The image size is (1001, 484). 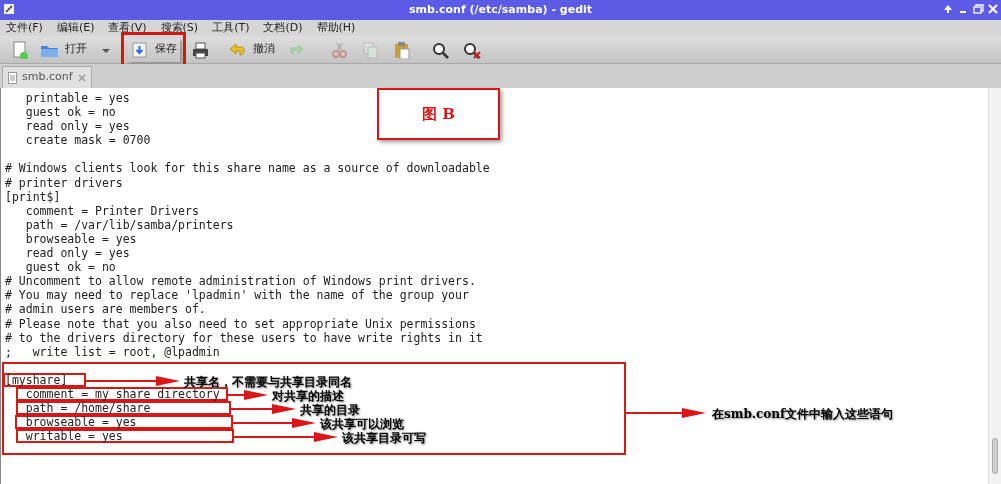 I want to click on code-line: path = /var/lib/samba/printers, so click(x=129, y=224).